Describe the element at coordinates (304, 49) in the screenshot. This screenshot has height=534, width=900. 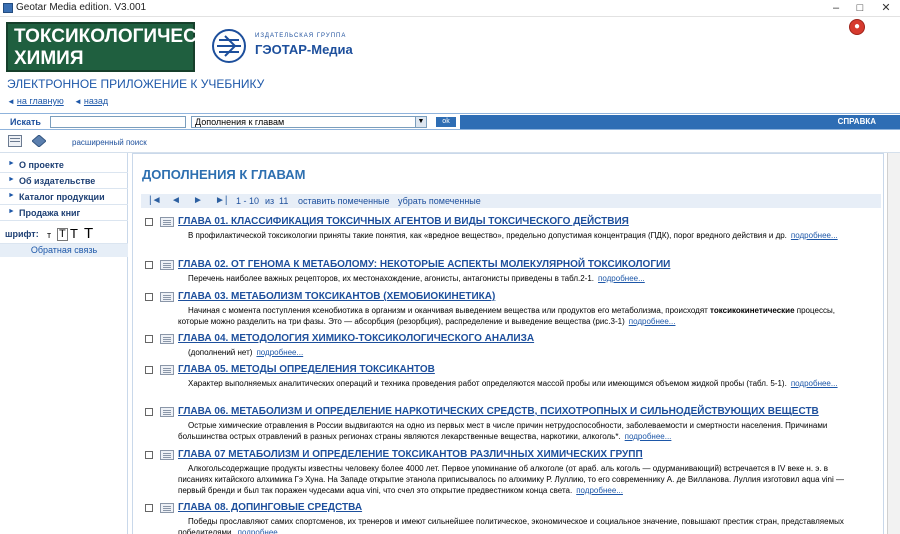
I see `publisher-name: ГЭОТАР-Медиа` at that location.